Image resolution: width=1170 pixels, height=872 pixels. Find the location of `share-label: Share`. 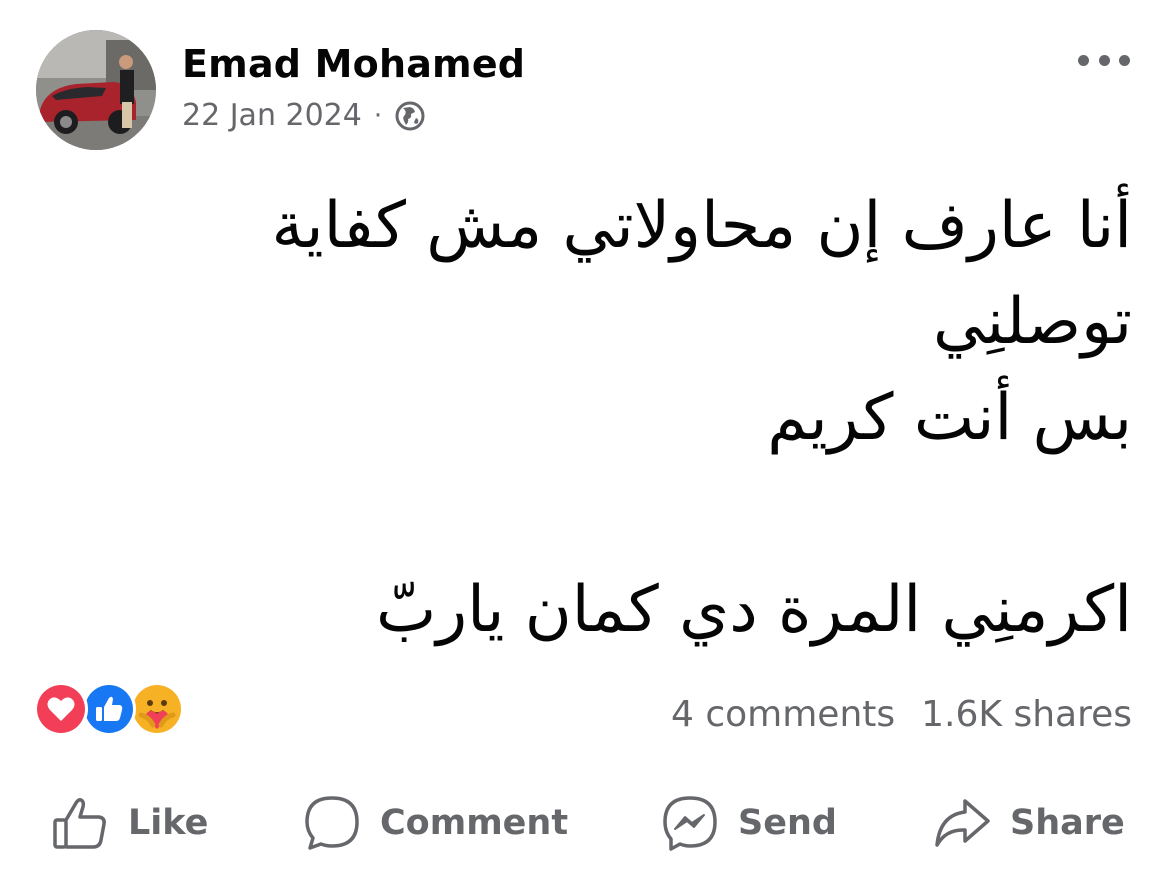

share-label: Share is located at coordinates (1067, 823).